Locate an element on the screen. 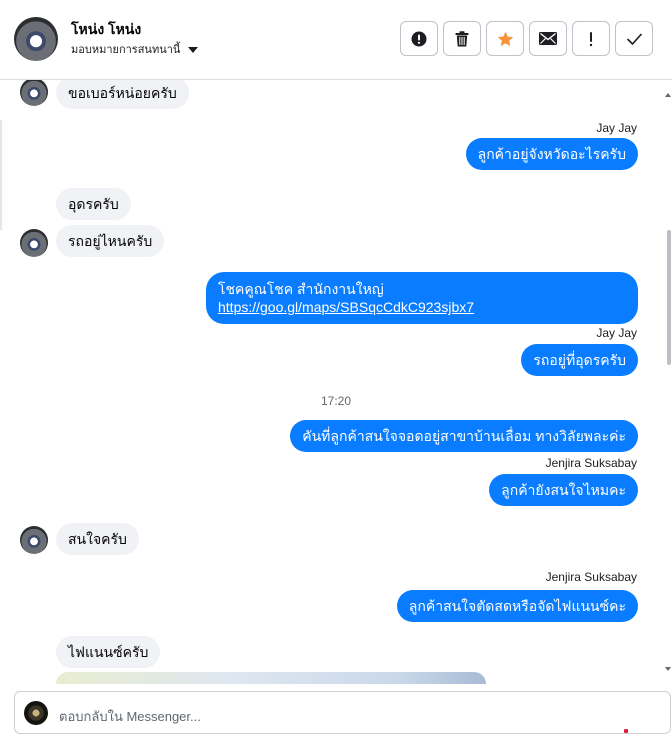 This screenshot has height=734, width=672. assign-conversation-dropdown: มอบหมายการสนทนานี้ is located at coordinates (135, 49).